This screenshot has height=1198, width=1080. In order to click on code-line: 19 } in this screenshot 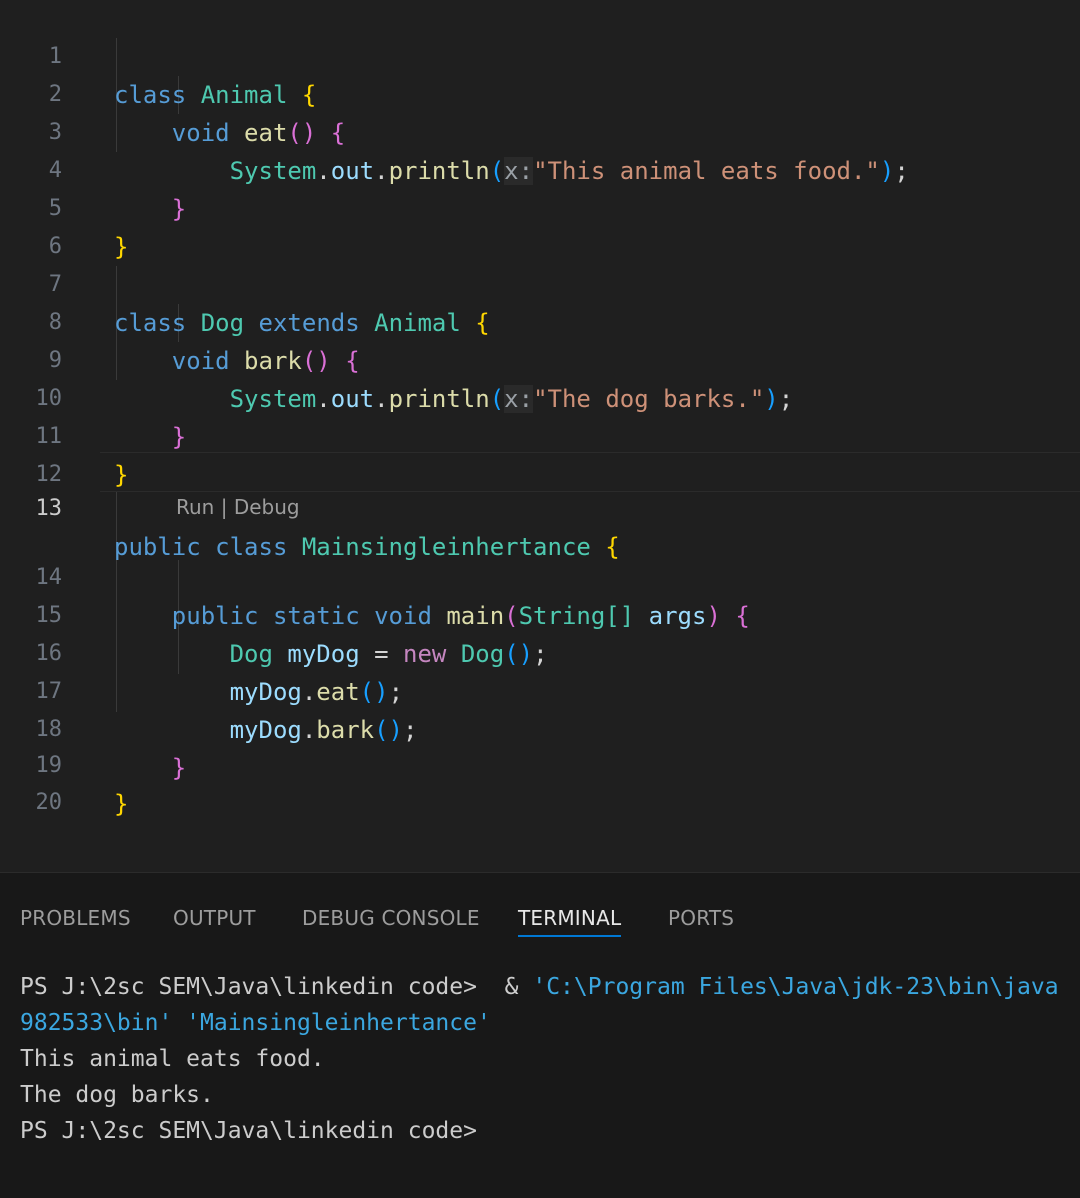, I will do `click(540, 763)`.